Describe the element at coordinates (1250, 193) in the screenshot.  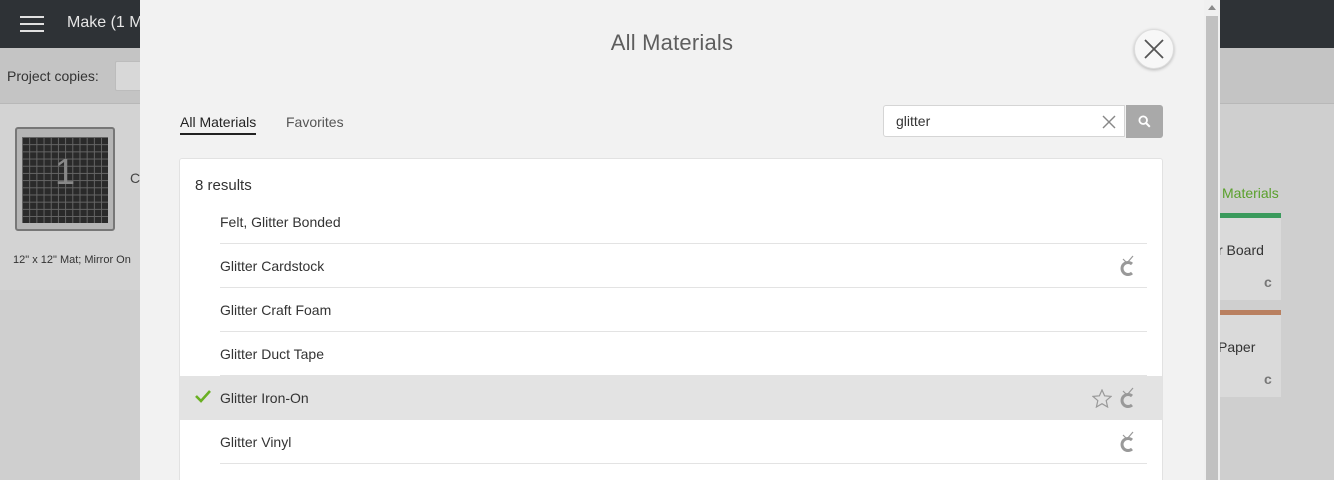
I see `materials-link: Materials` at that location.